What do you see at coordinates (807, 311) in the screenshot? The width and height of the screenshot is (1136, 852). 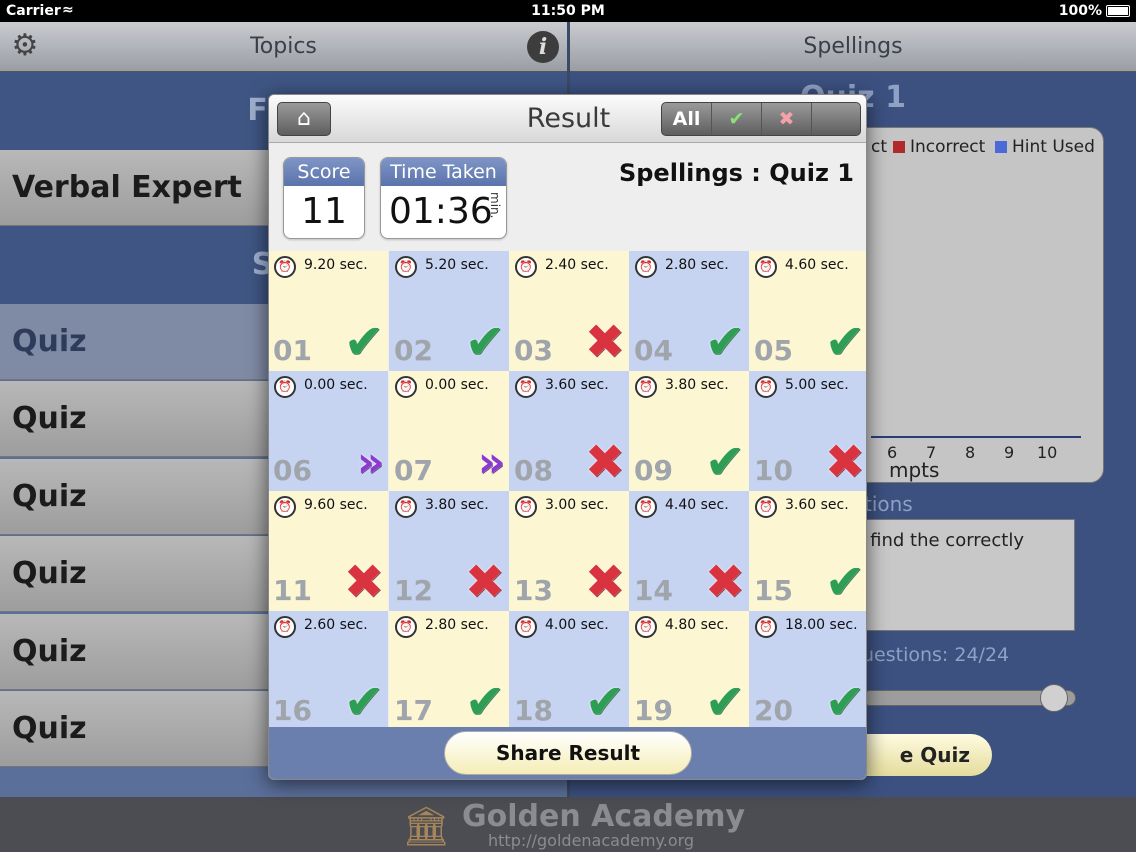 I see `question-cell: ⏰ 4.60 sec. 05 ✔` at bounding box center [807, 311].